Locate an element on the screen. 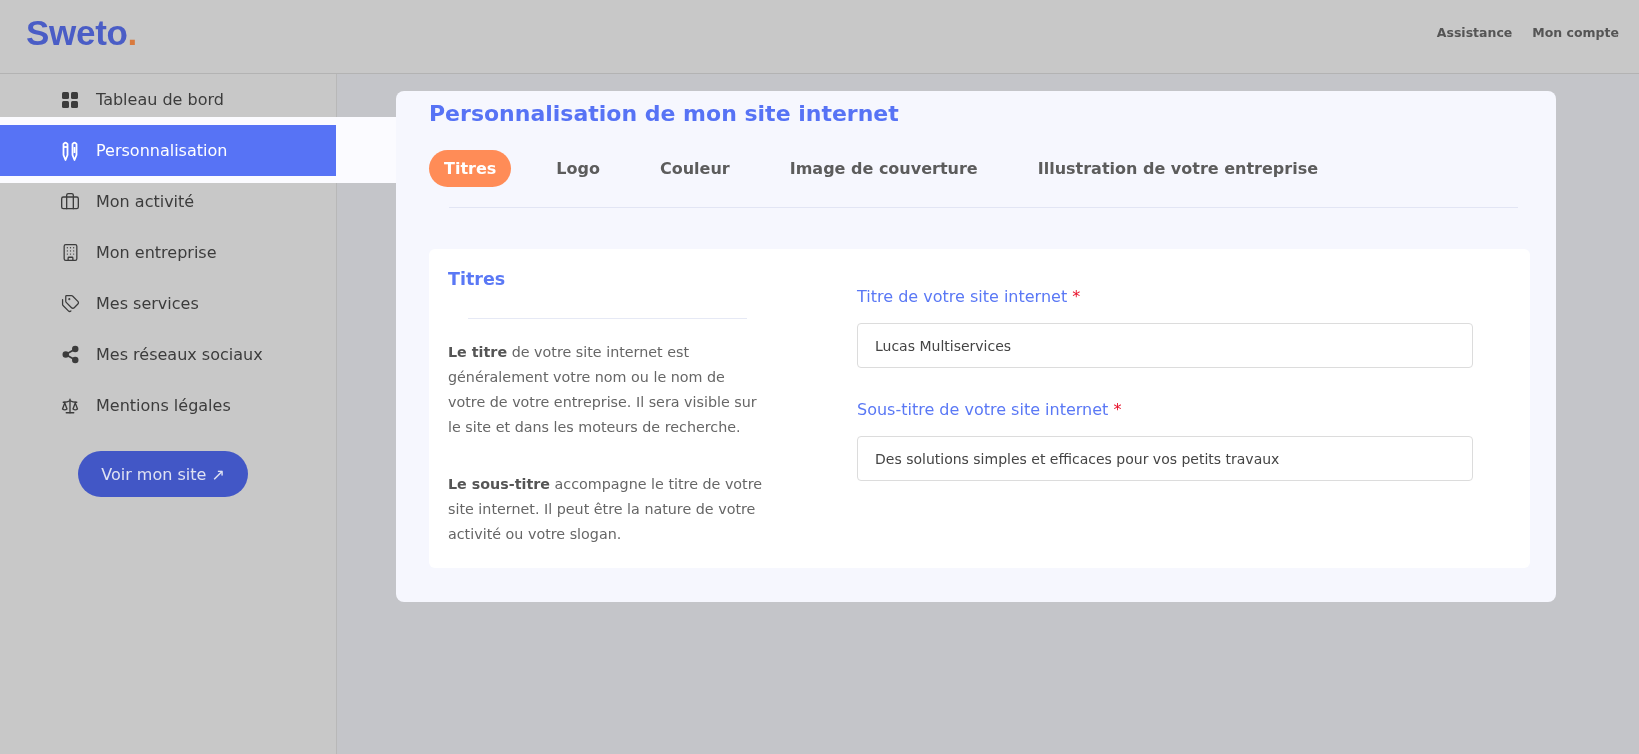  help-paragraph: Le sous-titre accompagne le titre de votre site internet. Il peut être la nature de votre activité ou votre slogan. is located at coordinates (606, 509).